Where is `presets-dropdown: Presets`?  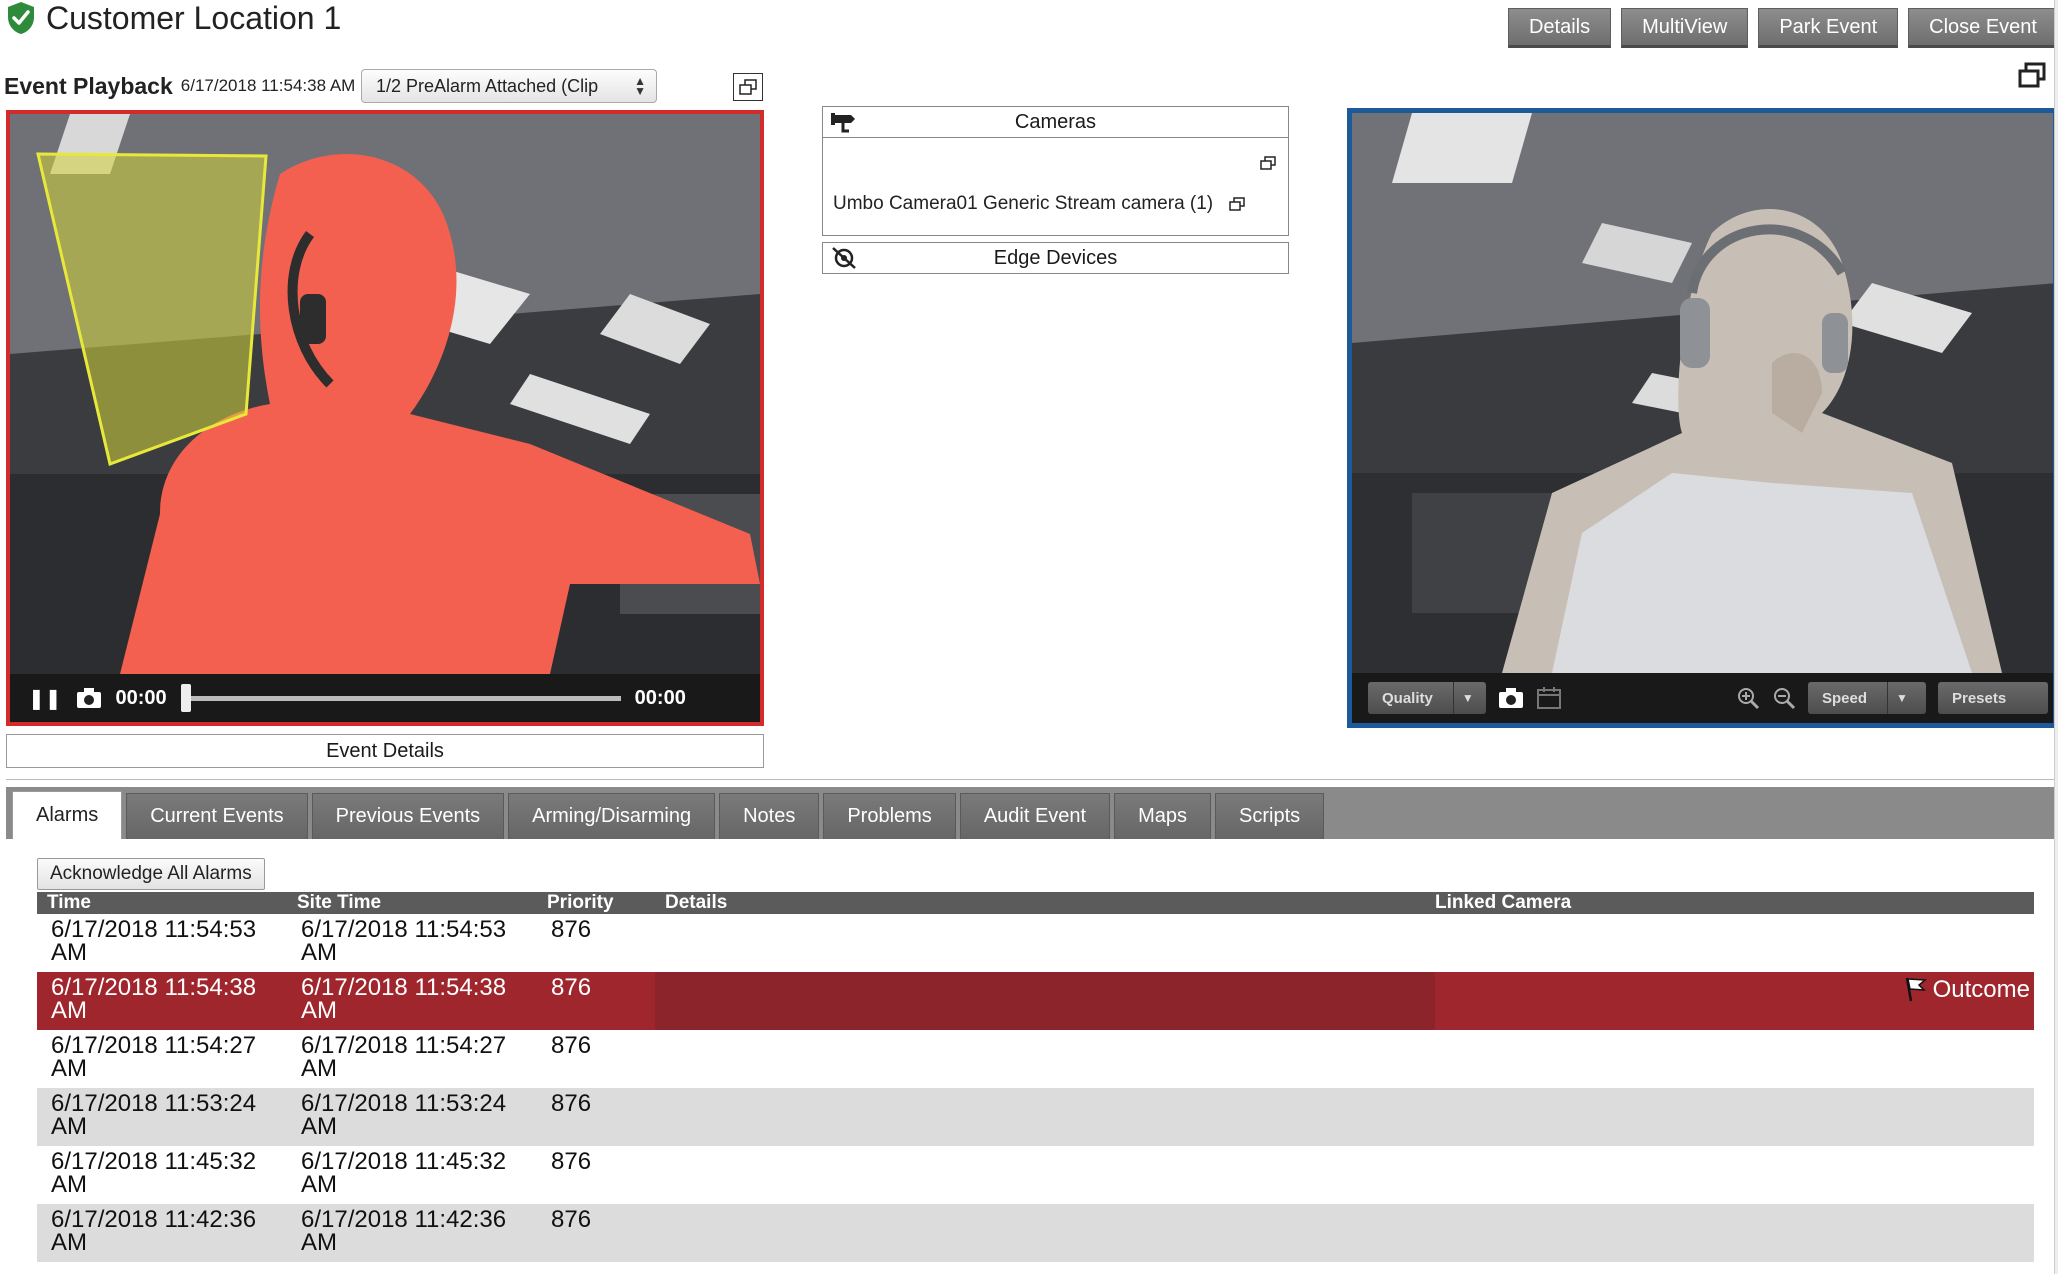 presets-dropdown: Presets is located at coordinates (1993, 698).